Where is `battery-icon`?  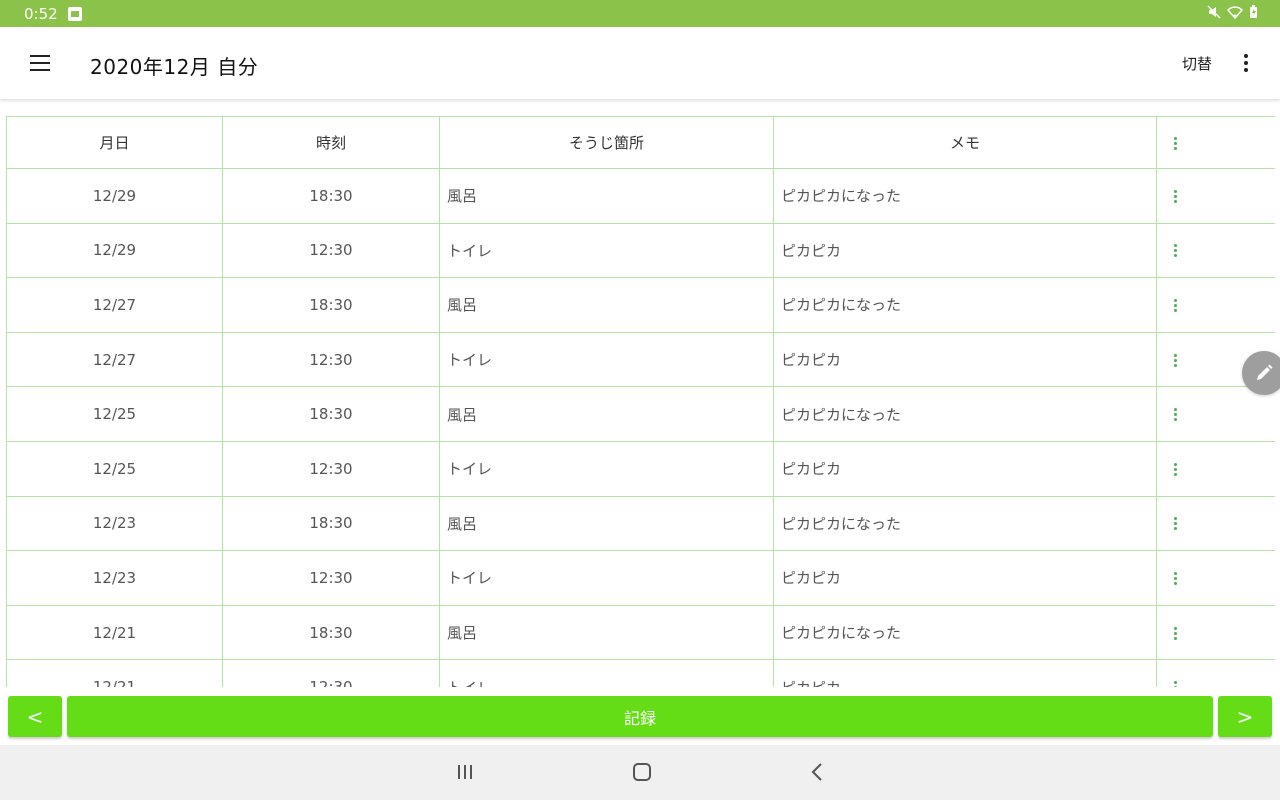
battery-icon is located at coordinates (1253, 11).